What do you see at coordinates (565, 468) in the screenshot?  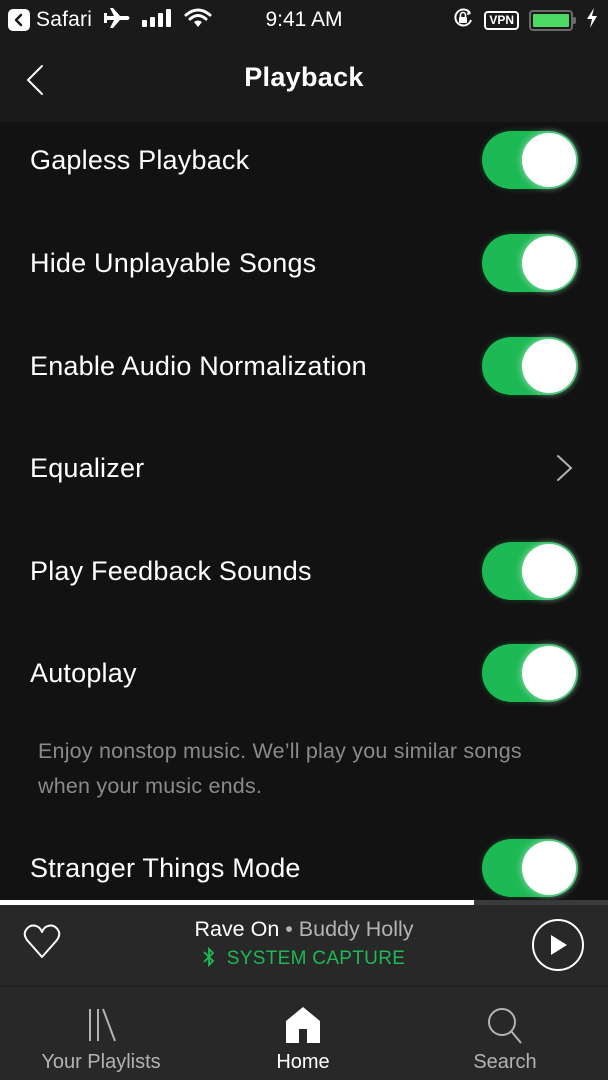 I see `chevron-right-icon` at bounding box center [565, 468].